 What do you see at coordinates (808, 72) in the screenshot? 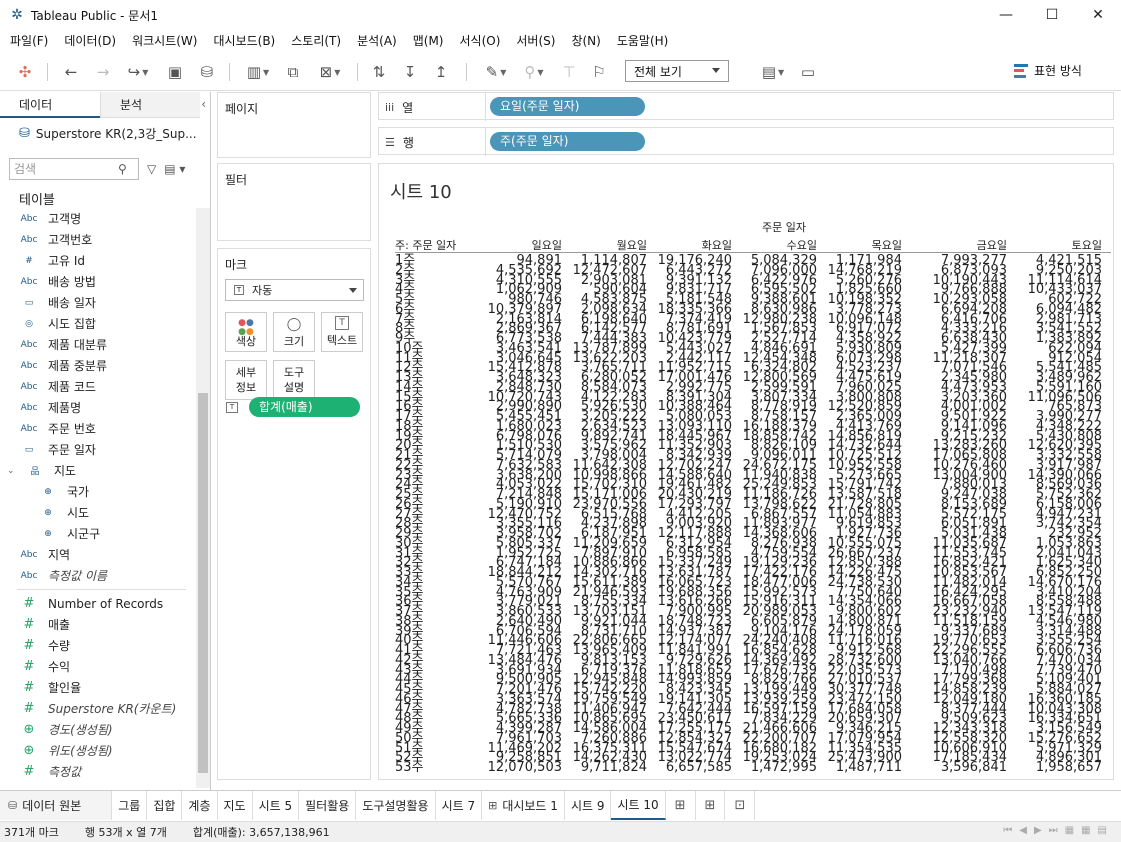
I see `presentation-mode-icon: ▭` at bounding box center [808, 72].